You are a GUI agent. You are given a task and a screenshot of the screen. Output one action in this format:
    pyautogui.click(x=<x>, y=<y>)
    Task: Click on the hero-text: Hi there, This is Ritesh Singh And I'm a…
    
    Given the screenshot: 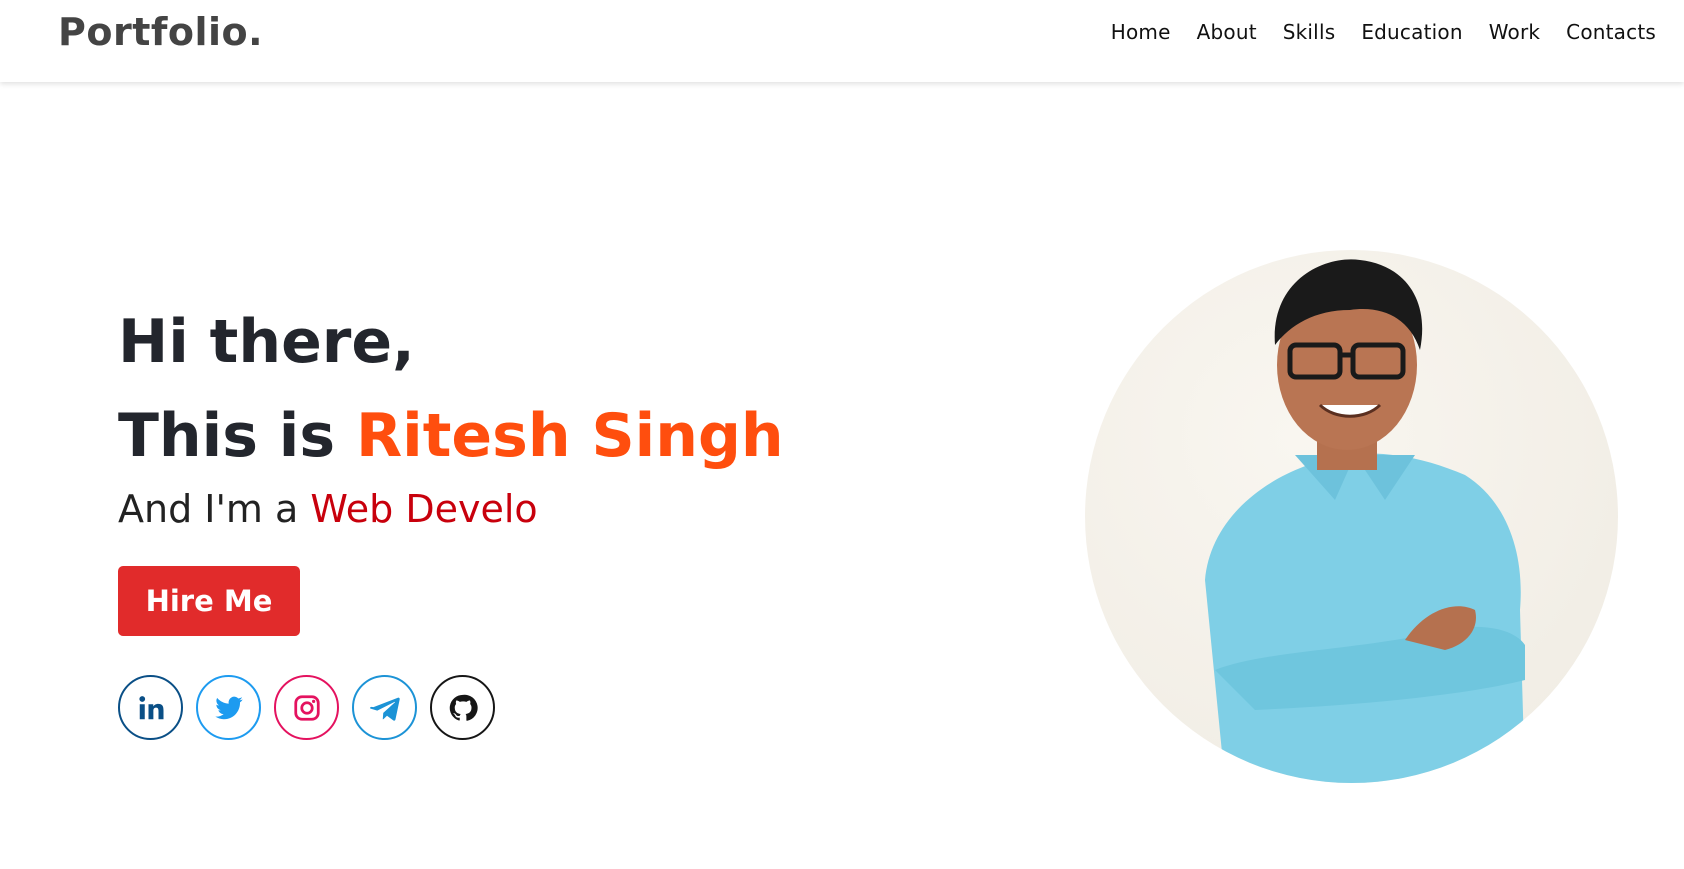 What is the action you would take?
    pyautogui.click(x=451, y=413)
    